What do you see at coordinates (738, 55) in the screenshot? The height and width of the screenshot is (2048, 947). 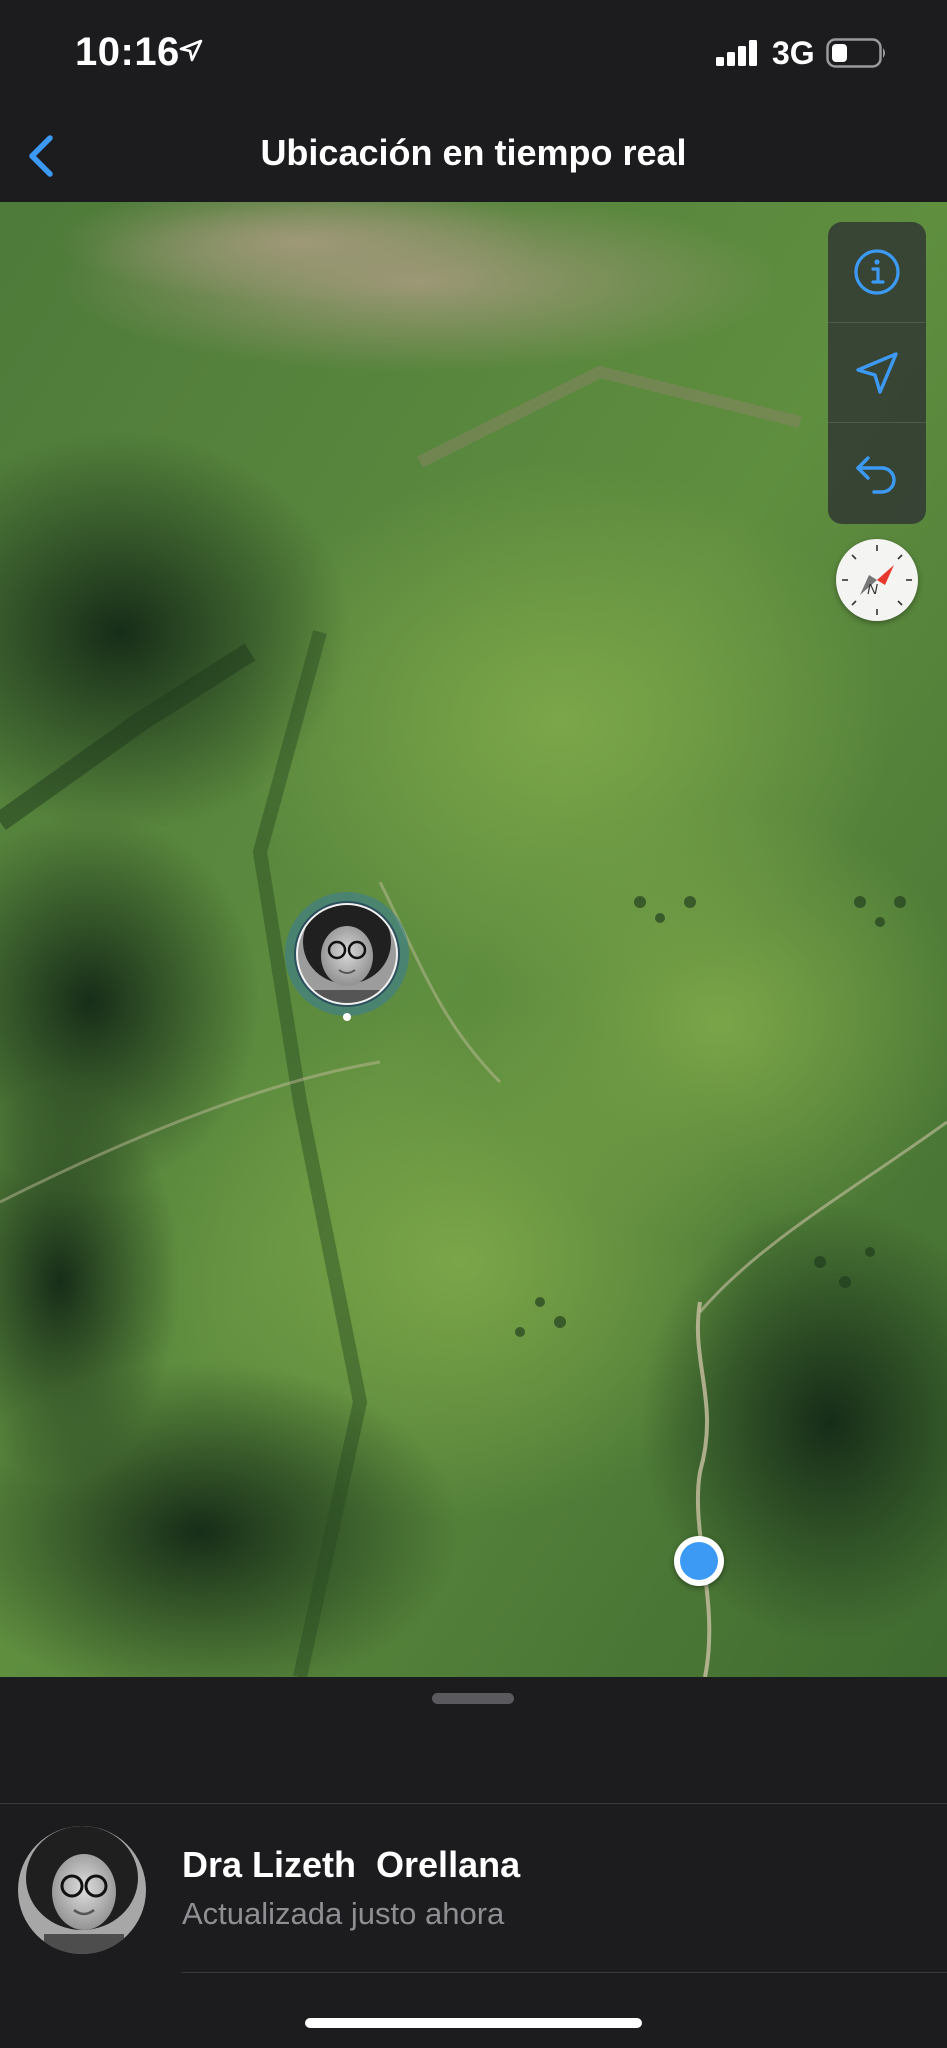 I see `signal-icon` at bounding box center [738, 55].